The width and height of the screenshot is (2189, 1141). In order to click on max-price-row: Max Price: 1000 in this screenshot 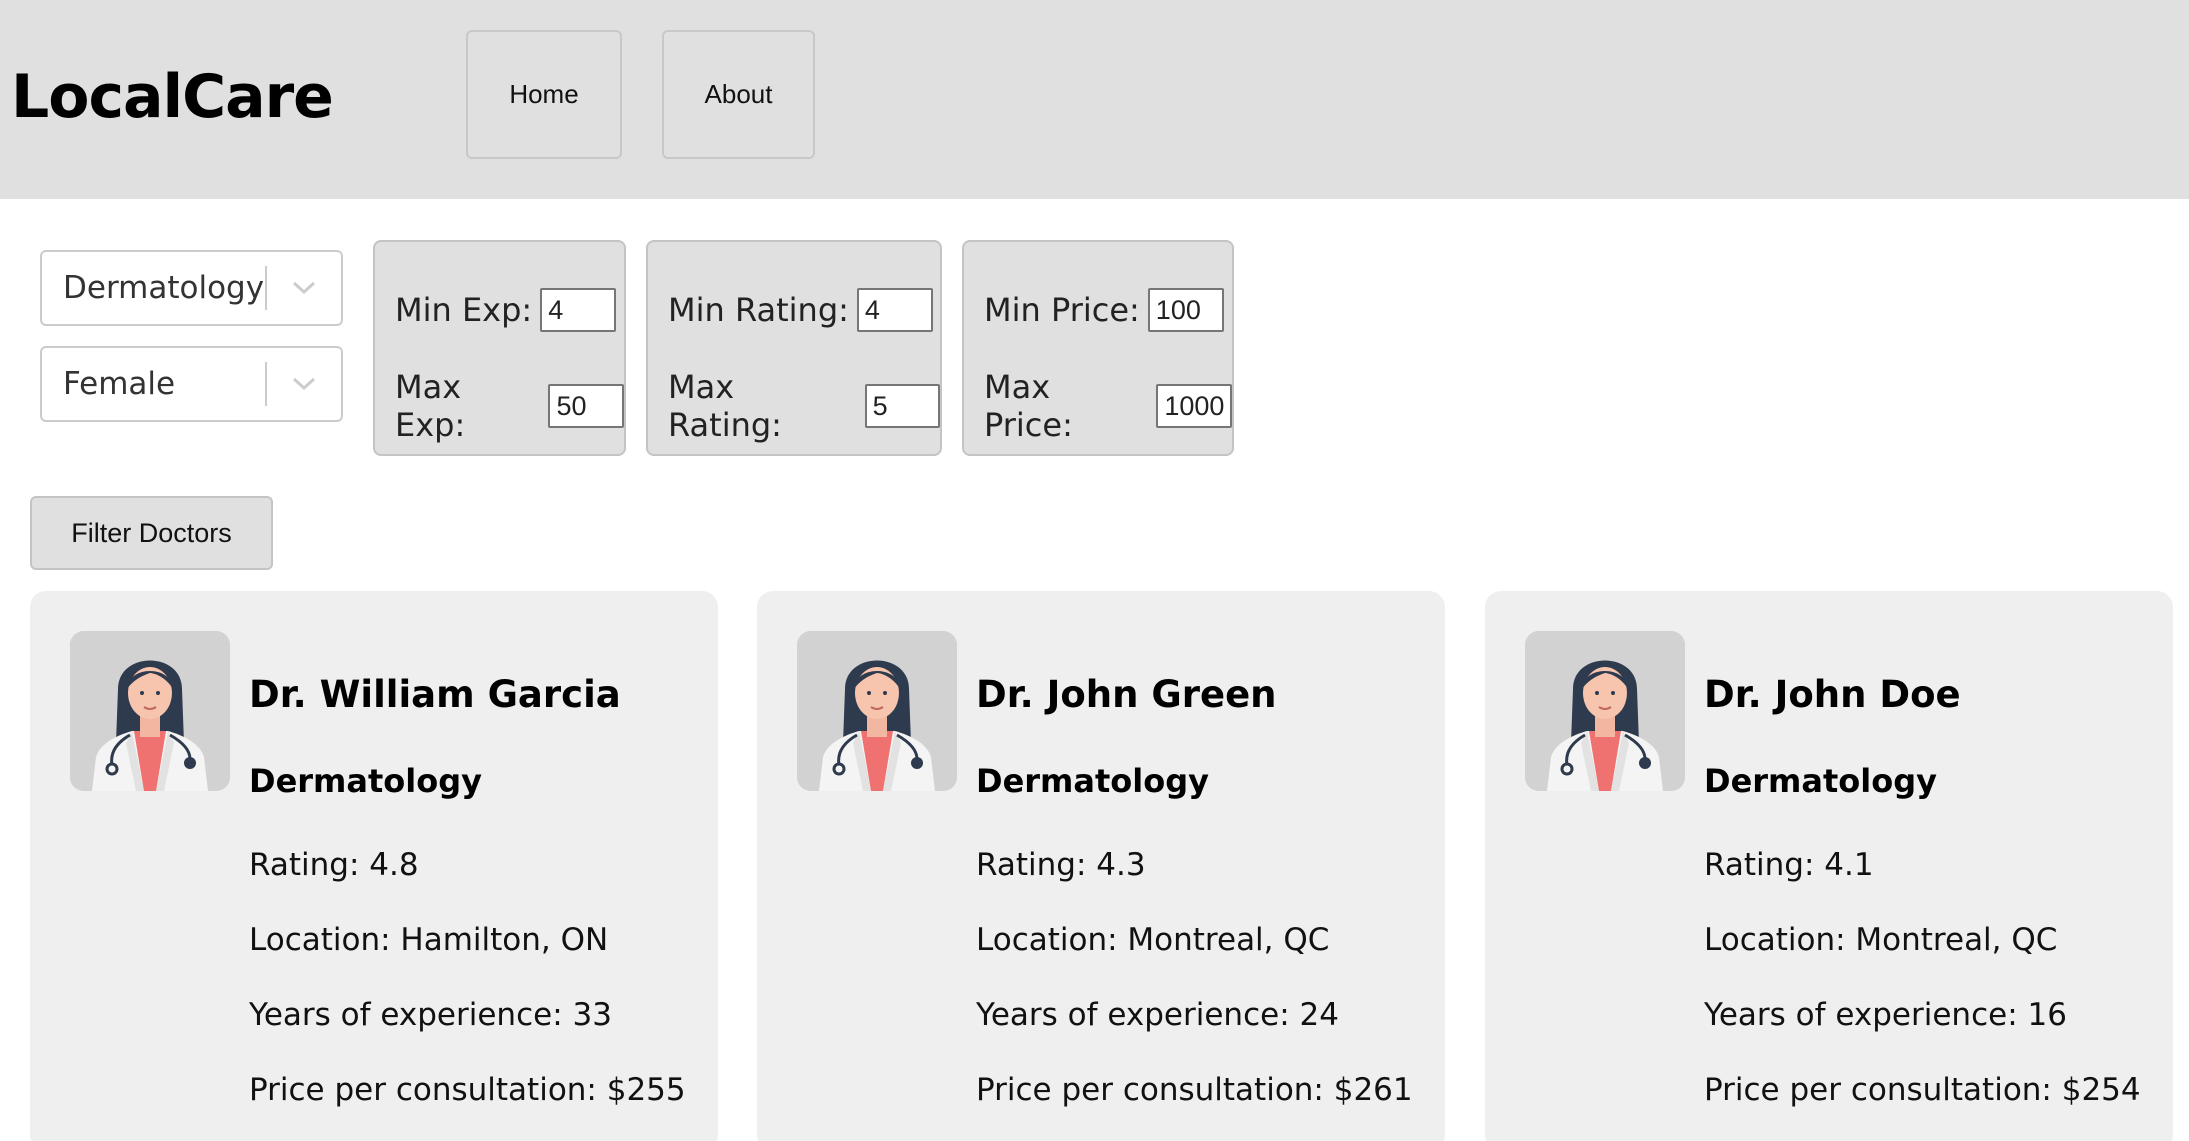, I will do `click(1108, 406)`.